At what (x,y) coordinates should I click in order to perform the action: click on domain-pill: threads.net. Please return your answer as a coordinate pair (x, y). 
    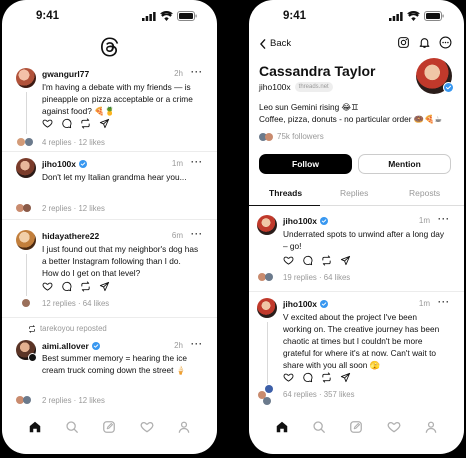
    Looking at the image, I should click on (313, 87).